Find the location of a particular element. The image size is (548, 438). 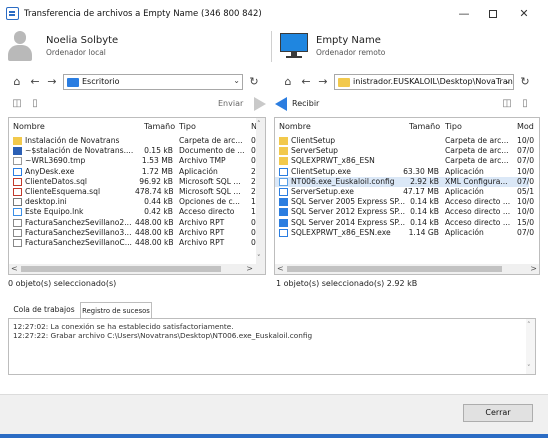

file-name: ClienteEsquema.sql is located at coordinates (63, 191).